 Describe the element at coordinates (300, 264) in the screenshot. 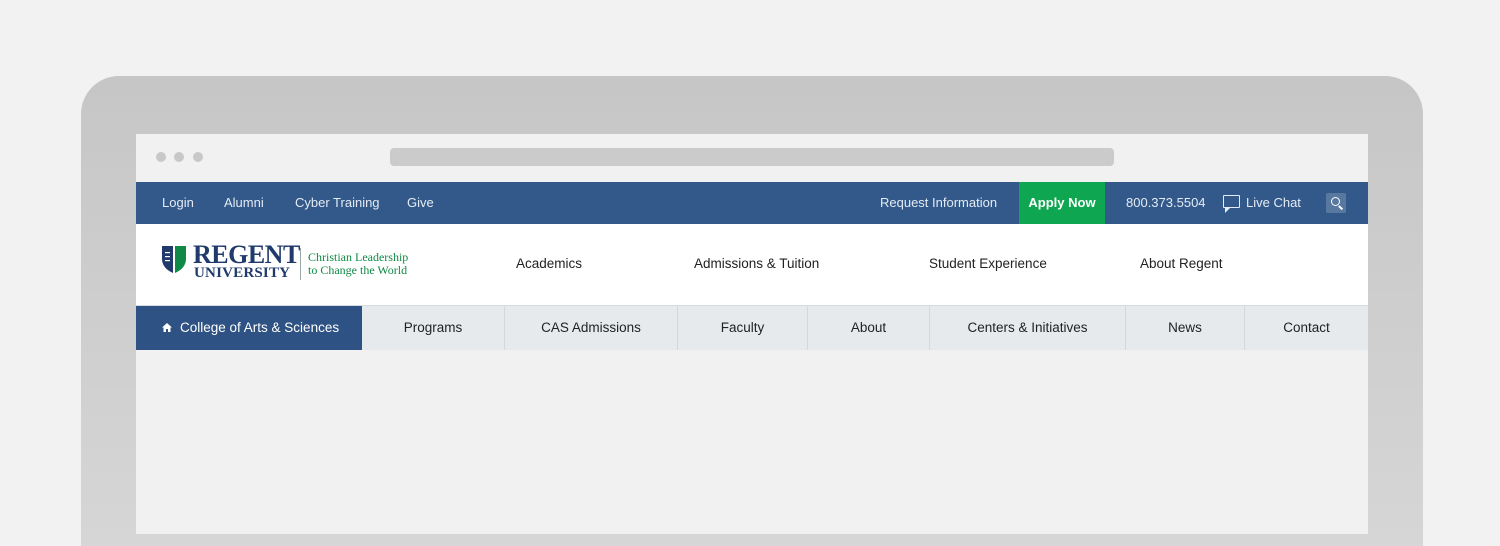

I see `logo-divider` at that location.